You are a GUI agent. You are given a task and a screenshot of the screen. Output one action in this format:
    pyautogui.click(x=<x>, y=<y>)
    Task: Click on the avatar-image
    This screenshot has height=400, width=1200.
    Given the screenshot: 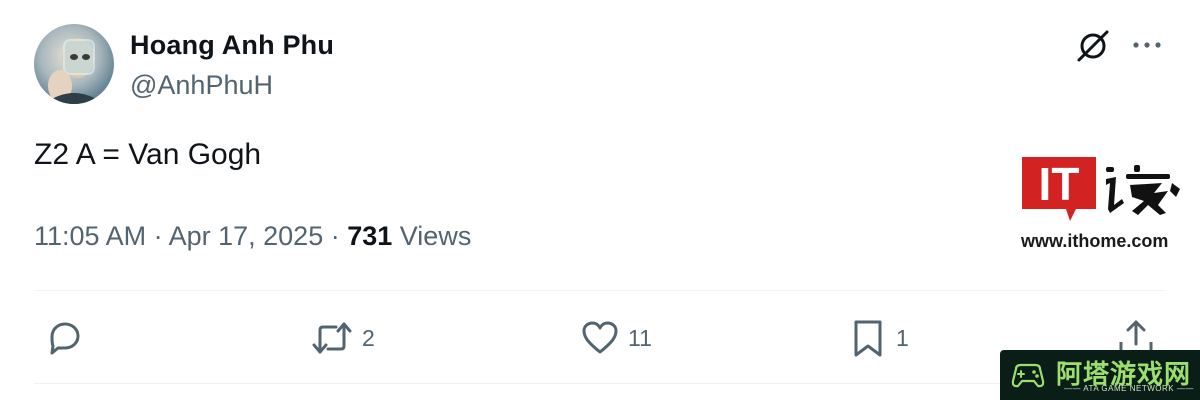 What is the action you would take?
    pyautogui.click(x=74, y=71)
    